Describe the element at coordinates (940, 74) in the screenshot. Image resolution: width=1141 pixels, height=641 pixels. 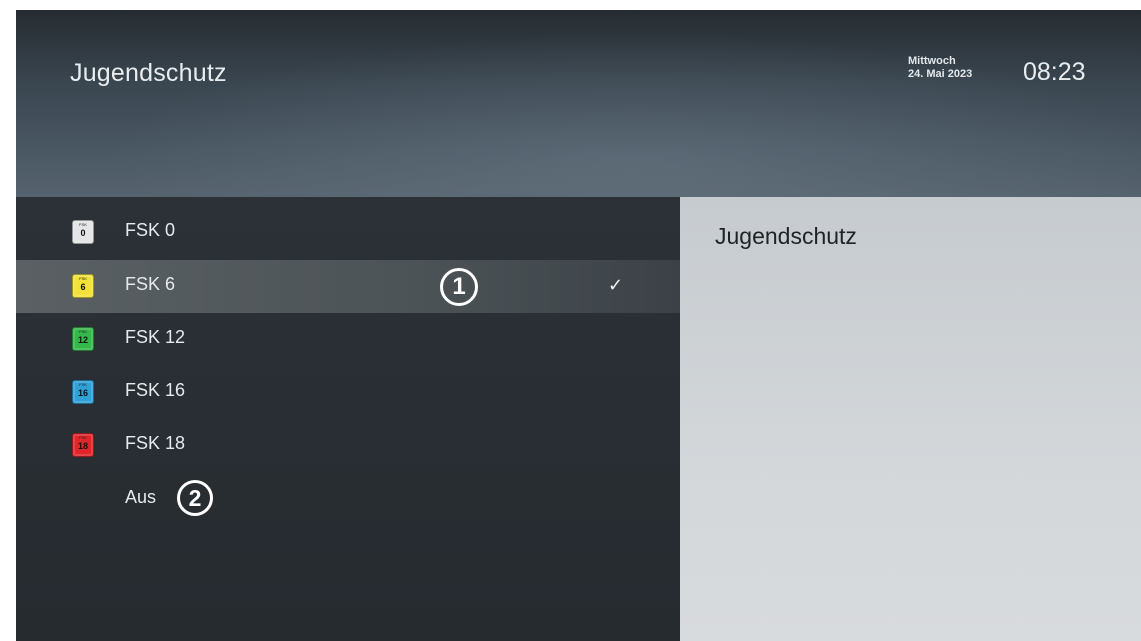
I see `date-label: 24. Mai 2023` at that location.